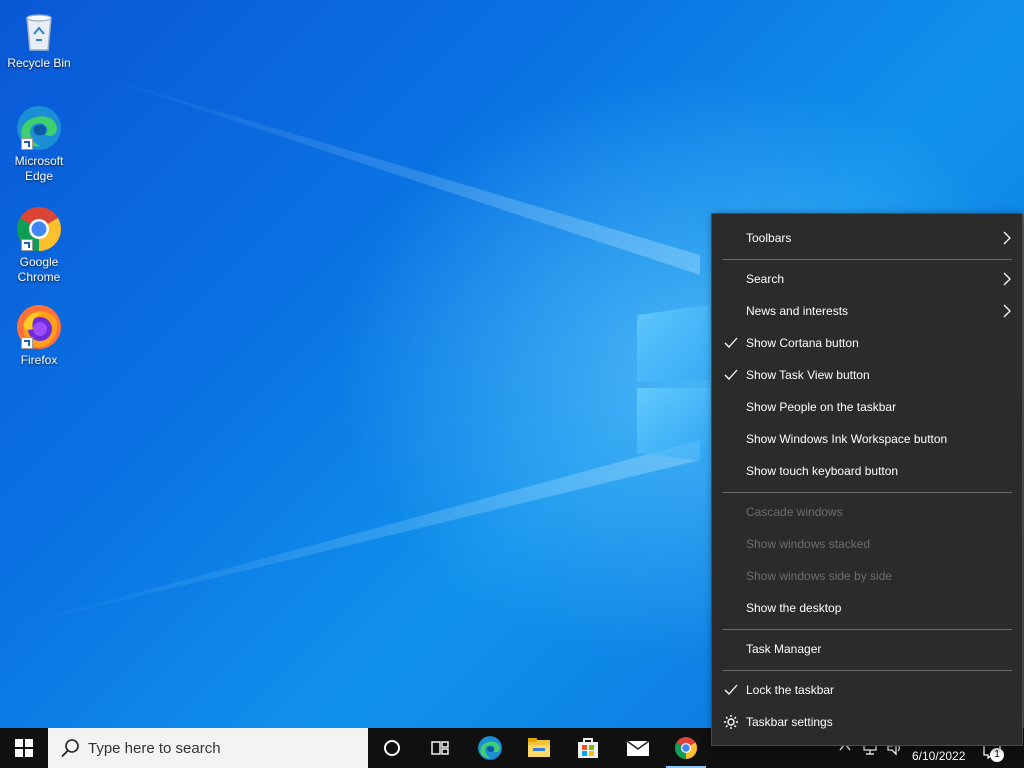 This screenshot has height=768, width=1024. What do you see at coordinates (867, 690) in the screenshot?
I see `menu-item-lock-the-taskbar: Lock the taskbar` at bounding box center [867, 690].